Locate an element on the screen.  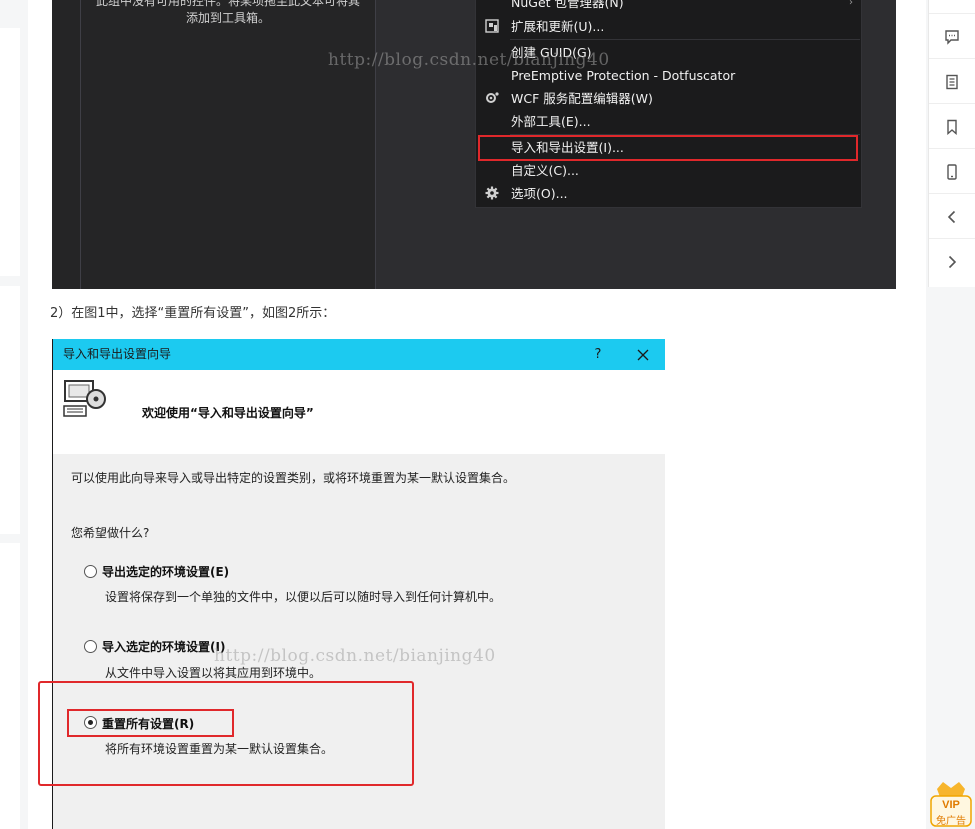
menu-item-create-guid: 创建 GUID(G) is located at coordinates (668, 52).